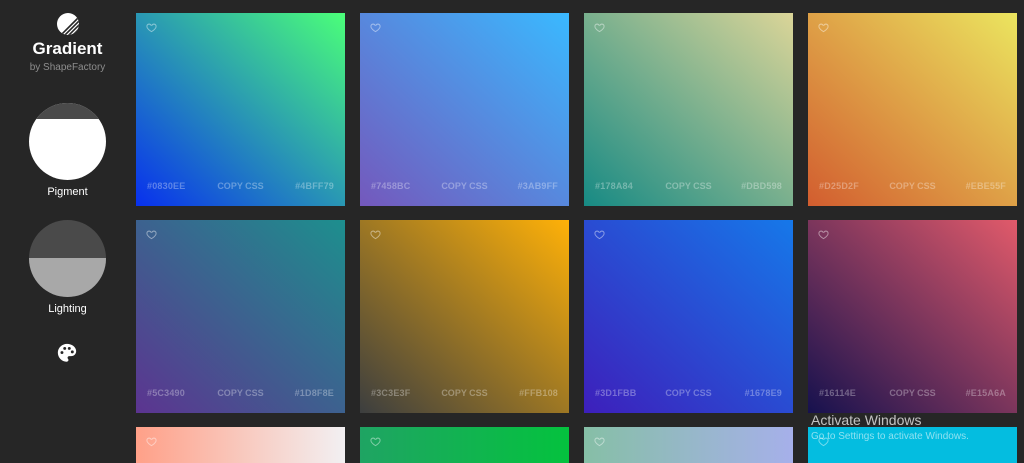  What do you see at coordinates (464, 109) in the screenshot?
I see `gradient-card: #7458BC COPY CSS #3AB9FF` at bounding box center [464, 109].